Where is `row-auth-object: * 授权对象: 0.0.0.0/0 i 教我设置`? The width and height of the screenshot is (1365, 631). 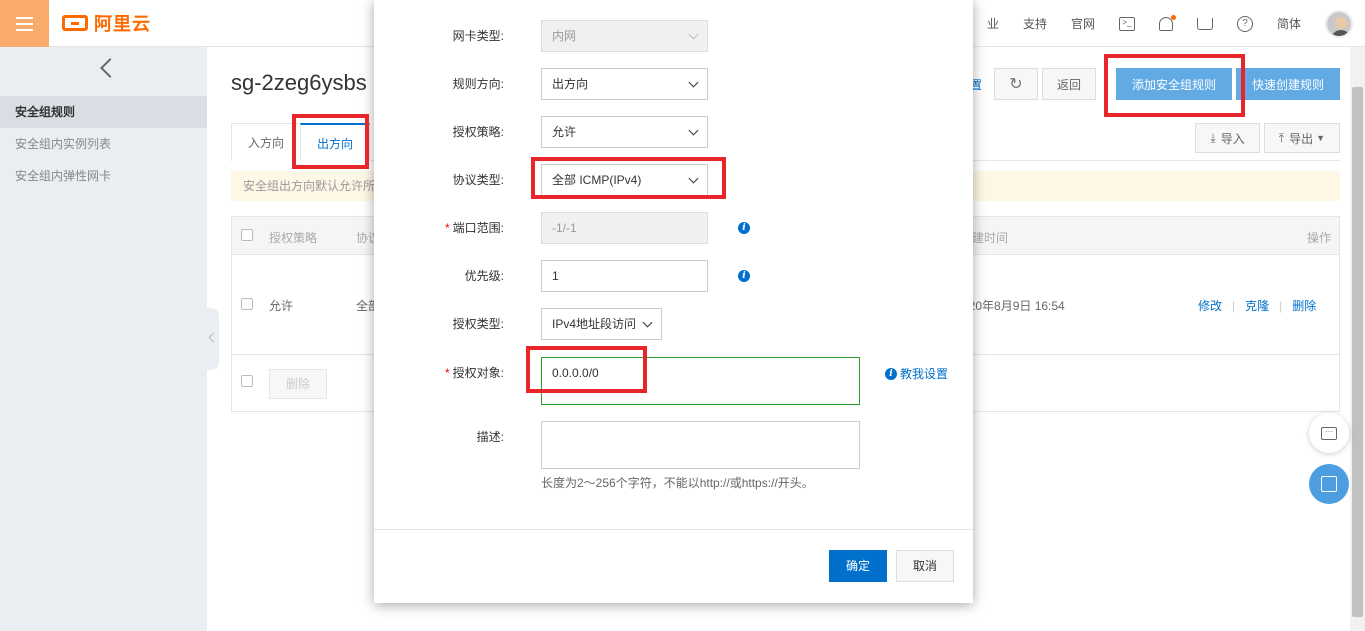
row-auth-object: * 授权对象: 0.0.0.0/0 i 教我设置 is located at coordinates (673, 381).